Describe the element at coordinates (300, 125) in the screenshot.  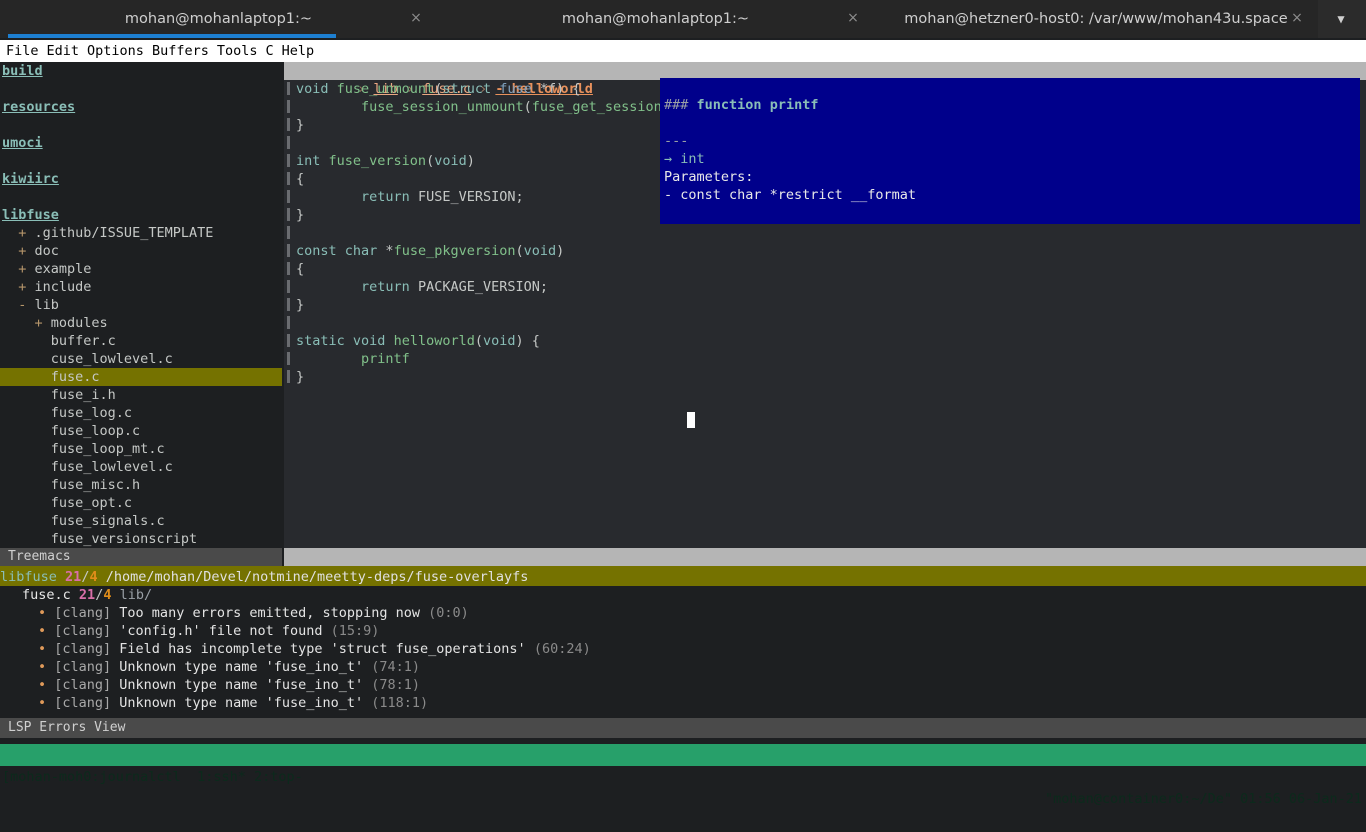
I see `code-line: }` at that location.